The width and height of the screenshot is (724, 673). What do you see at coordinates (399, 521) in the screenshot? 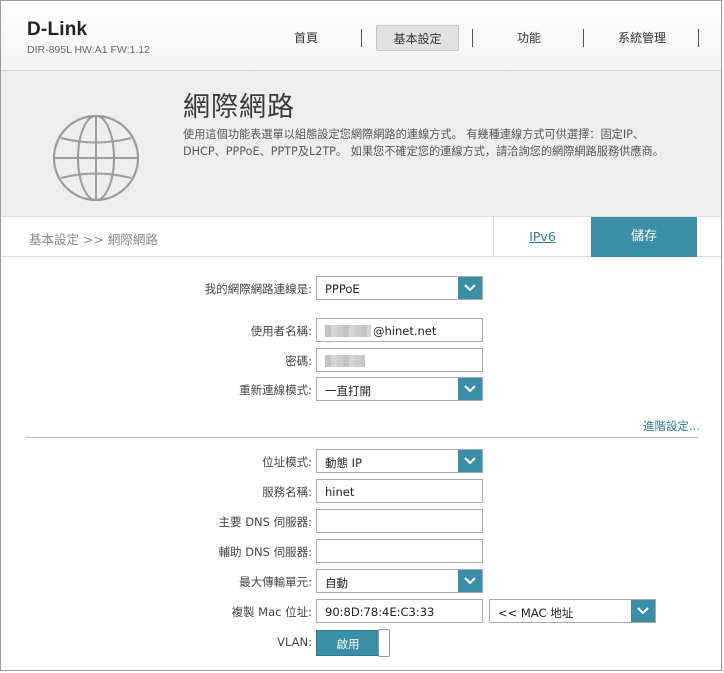
I see `primary-dns-input` at bounding box center [399, 521].